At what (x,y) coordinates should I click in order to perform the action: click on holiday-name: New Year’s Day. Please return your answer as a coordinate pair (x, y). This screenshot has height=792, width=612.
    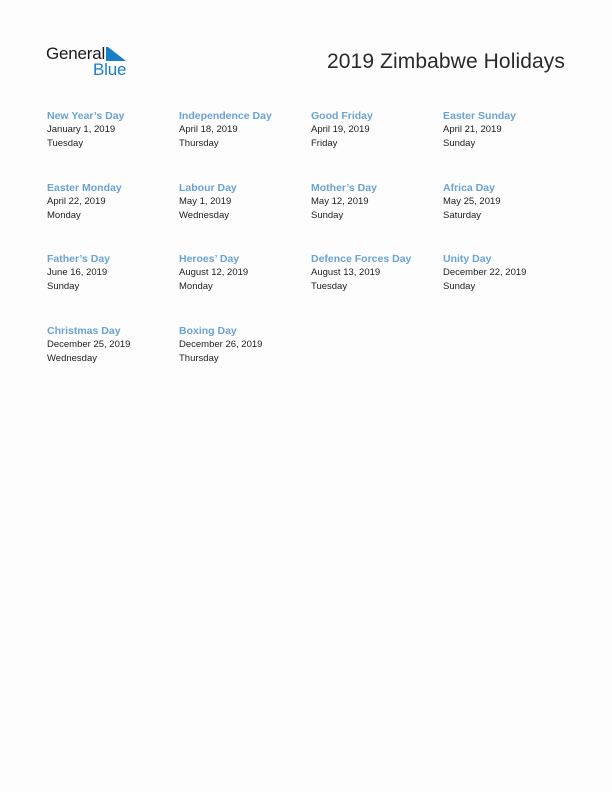
    Looking at the image, I should click on (86, 116).